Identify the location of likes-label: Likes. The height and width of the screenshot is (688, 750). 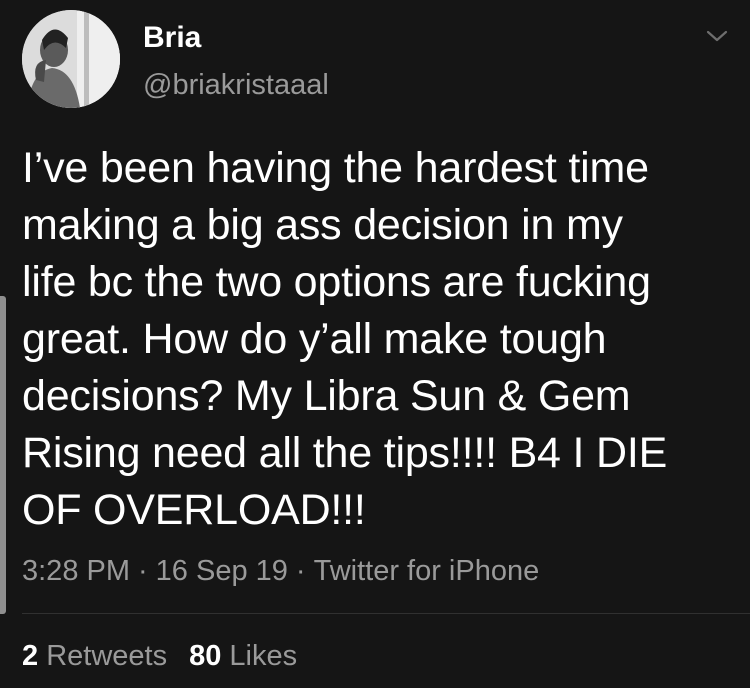
(263, 656).